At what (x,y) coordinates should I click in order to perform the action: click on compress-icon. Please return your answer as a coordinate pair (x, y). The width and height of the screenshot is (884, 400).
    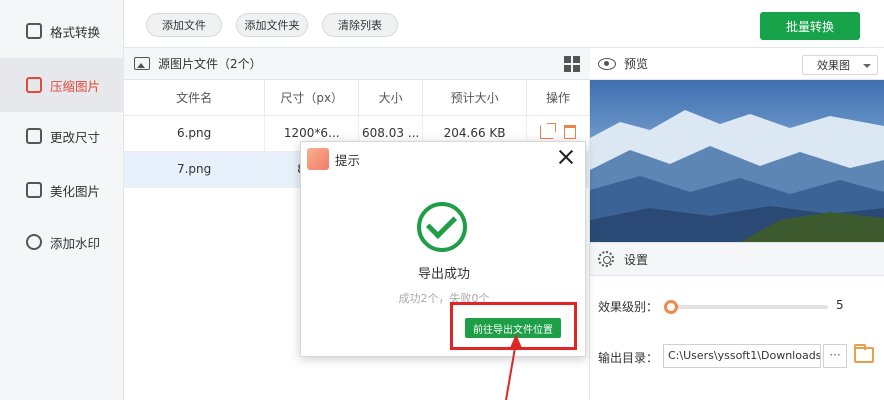
    Looking at the image, I should click on (34, 85).